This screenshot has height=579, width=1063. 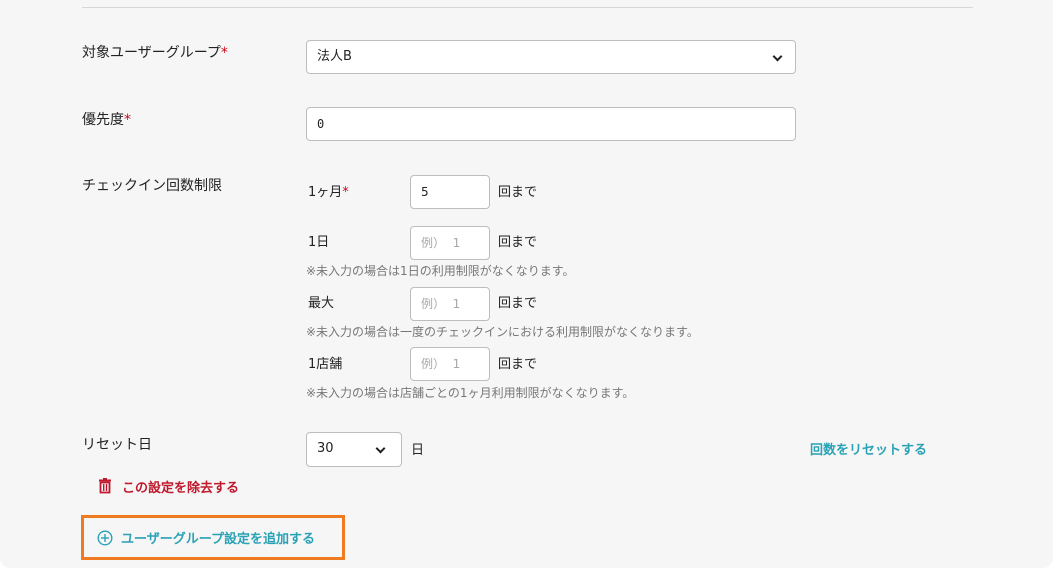 I want to click on target-group-select: 法人B, so click(x=551, y=57).